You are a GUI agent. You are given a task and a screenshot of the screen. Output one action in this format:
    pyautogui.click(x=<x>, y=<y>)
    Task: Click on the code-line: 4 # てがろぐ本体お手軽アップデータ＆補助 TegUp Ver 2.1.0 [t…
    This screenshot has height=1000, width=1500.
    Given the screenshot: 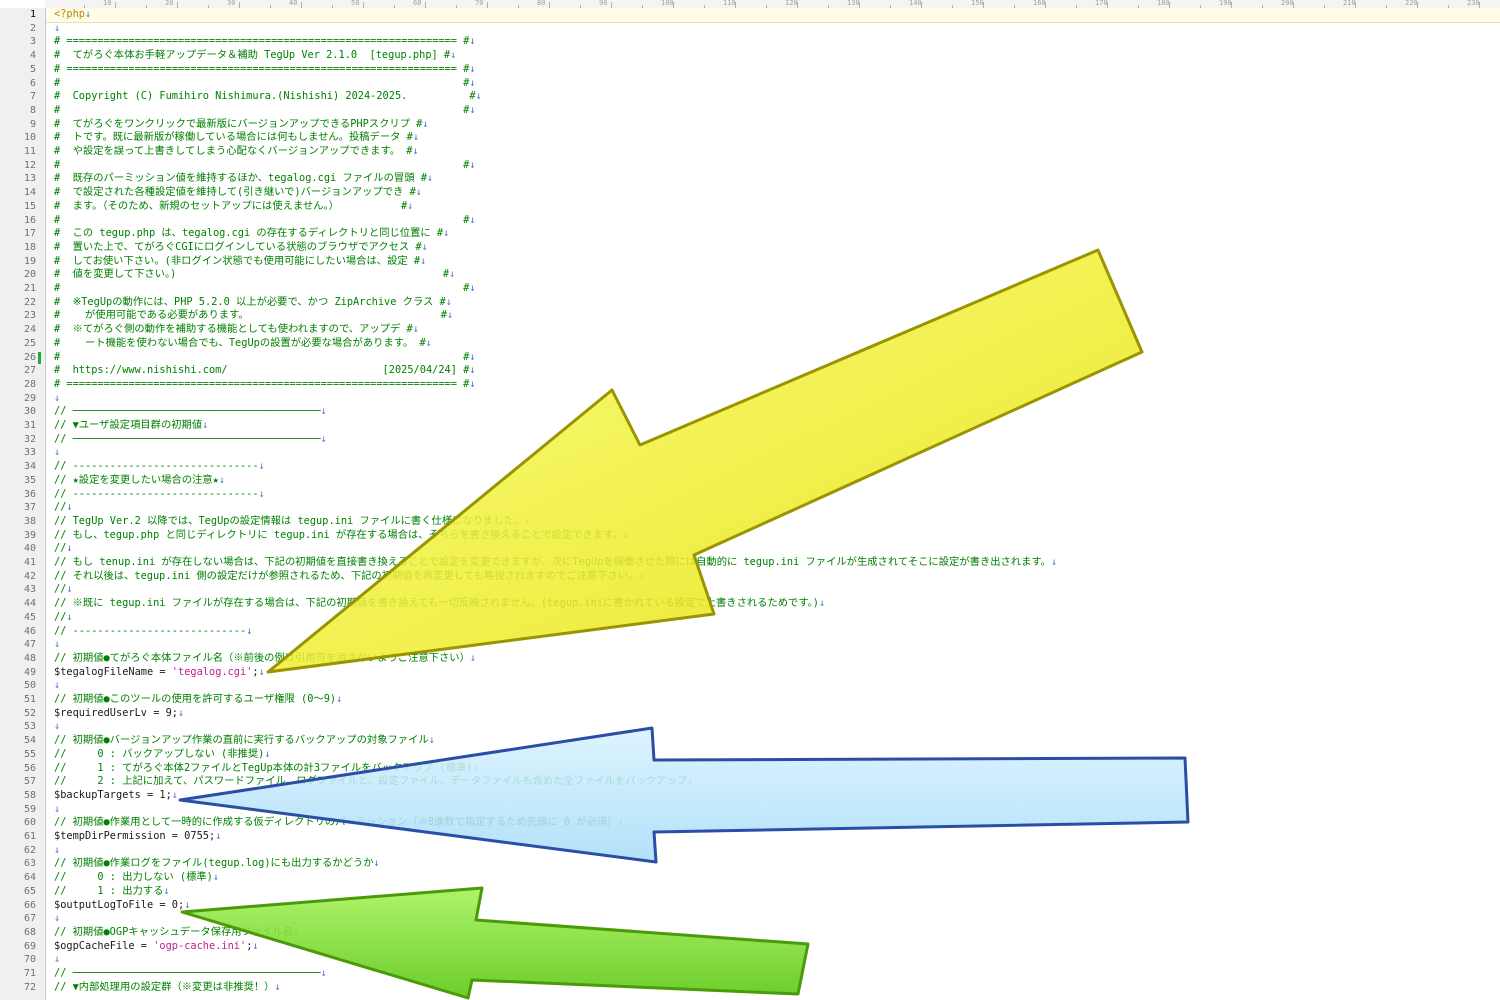 What is the action you would take?
    pyautogui.click(x=765, y=56)
    